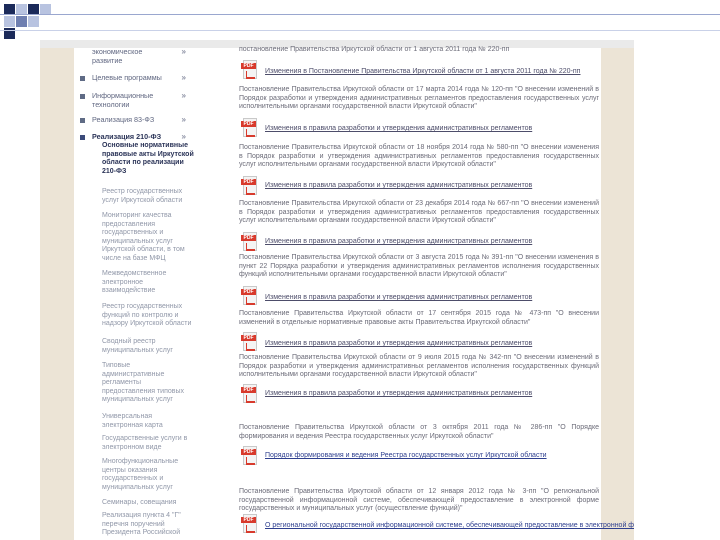  Describe the element at coordinates (127, 136) in the screenshot. I see `sidebar-item-label: Реализация 210-ФЗ` at that location.